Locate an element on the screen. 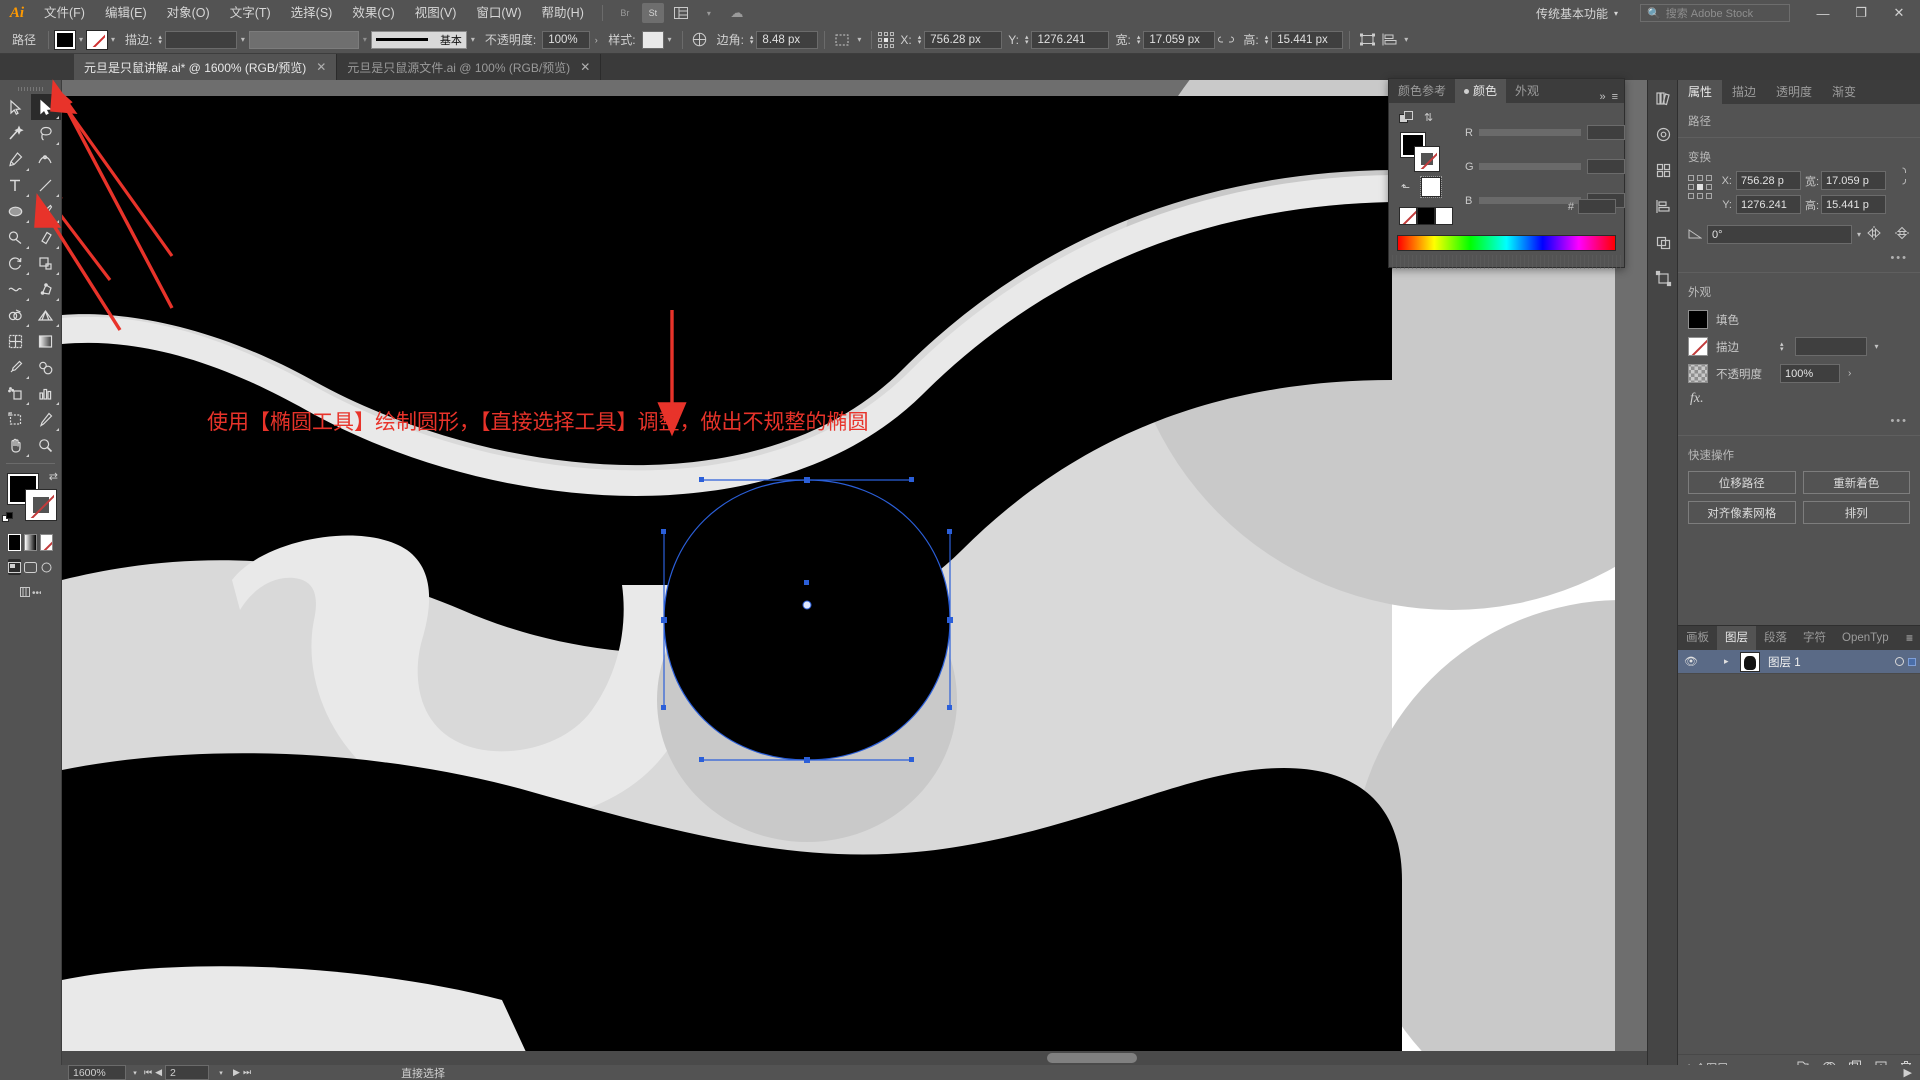 Image resolution: width=1920 pixels, height=1080 pixels. channel-slider-b is located at coordinates (1530, 200).